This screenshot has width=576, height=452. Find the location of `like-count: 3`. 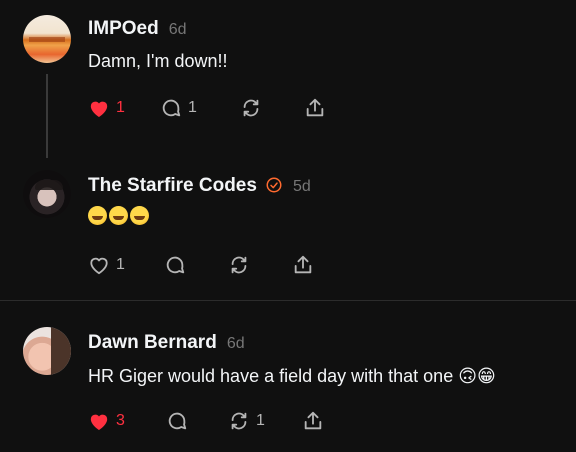

like-count: 3 is located at coordinates (120, 420).